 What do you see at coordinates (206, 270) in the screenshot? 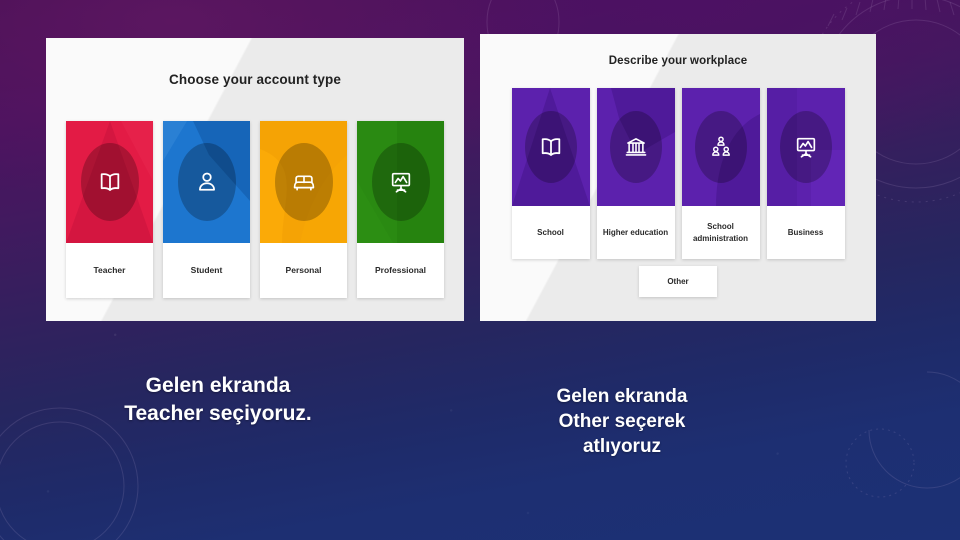
I see `account-card-label: Student` at bounding box center [206, 270].